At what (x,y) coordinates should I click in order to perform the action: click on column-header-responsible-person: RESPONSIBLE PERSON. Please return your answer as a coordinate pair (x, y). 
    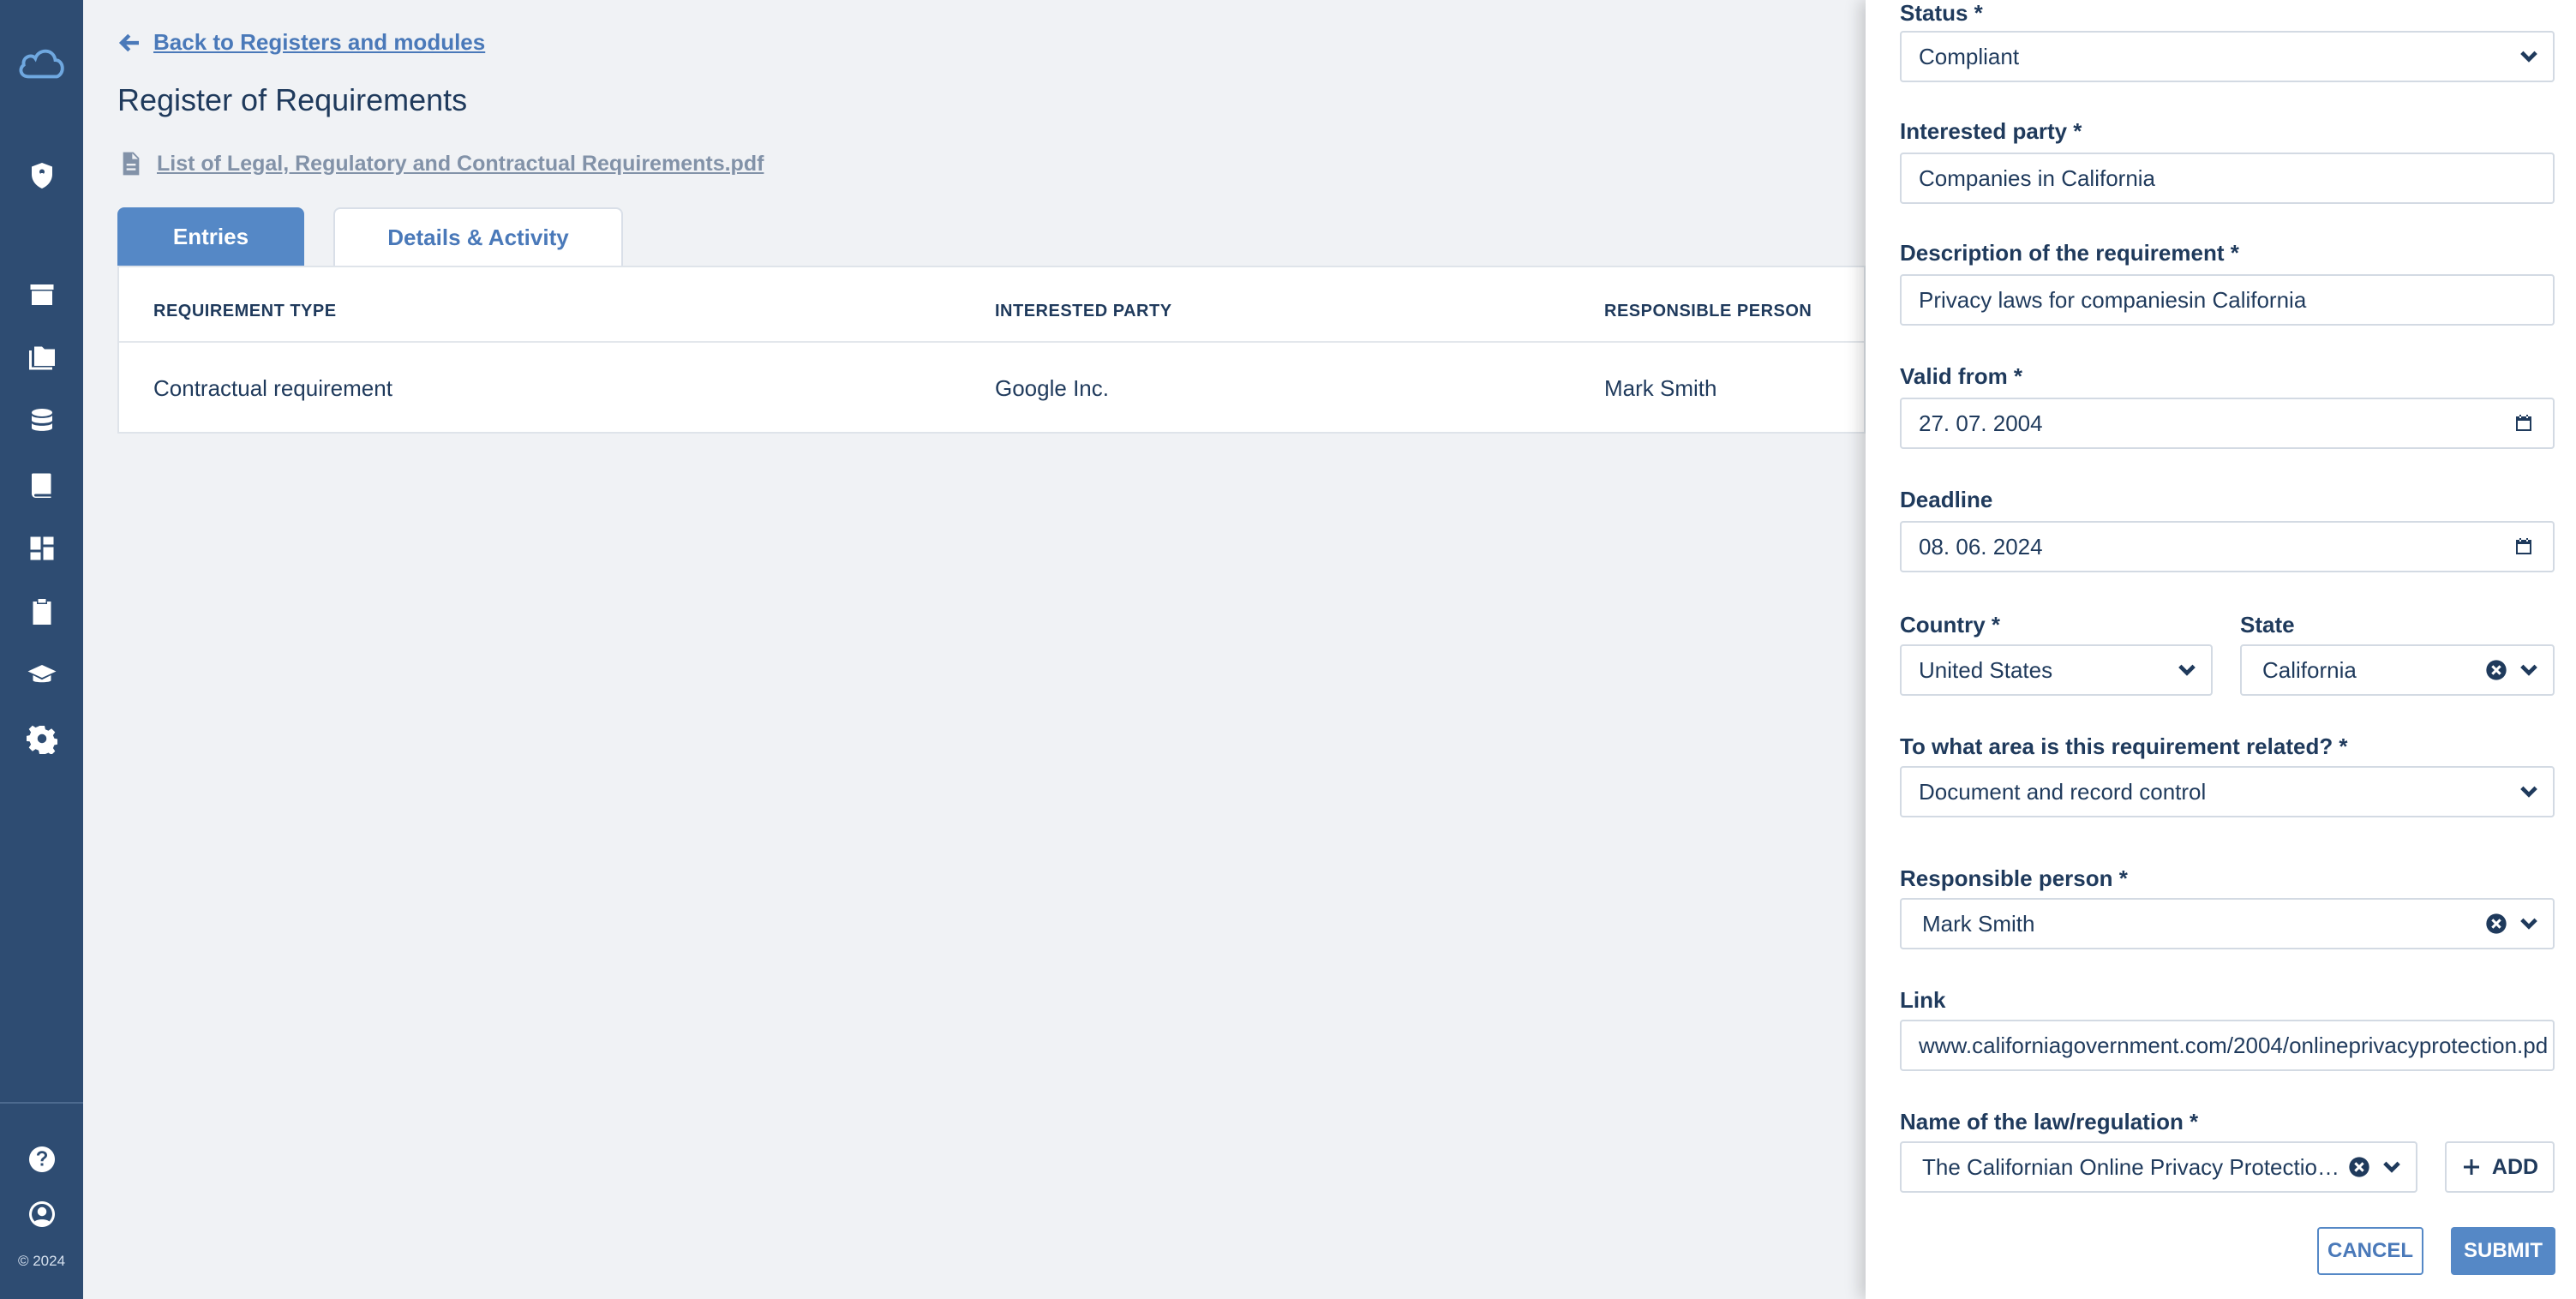
    Looking at the image, I should click on (1708, 312).